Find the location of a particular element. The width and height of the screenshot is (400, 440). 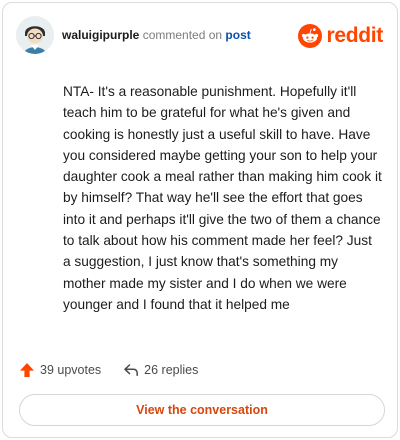

upvotes-stat: 39 upvotes is located at coordinates (60, 370).